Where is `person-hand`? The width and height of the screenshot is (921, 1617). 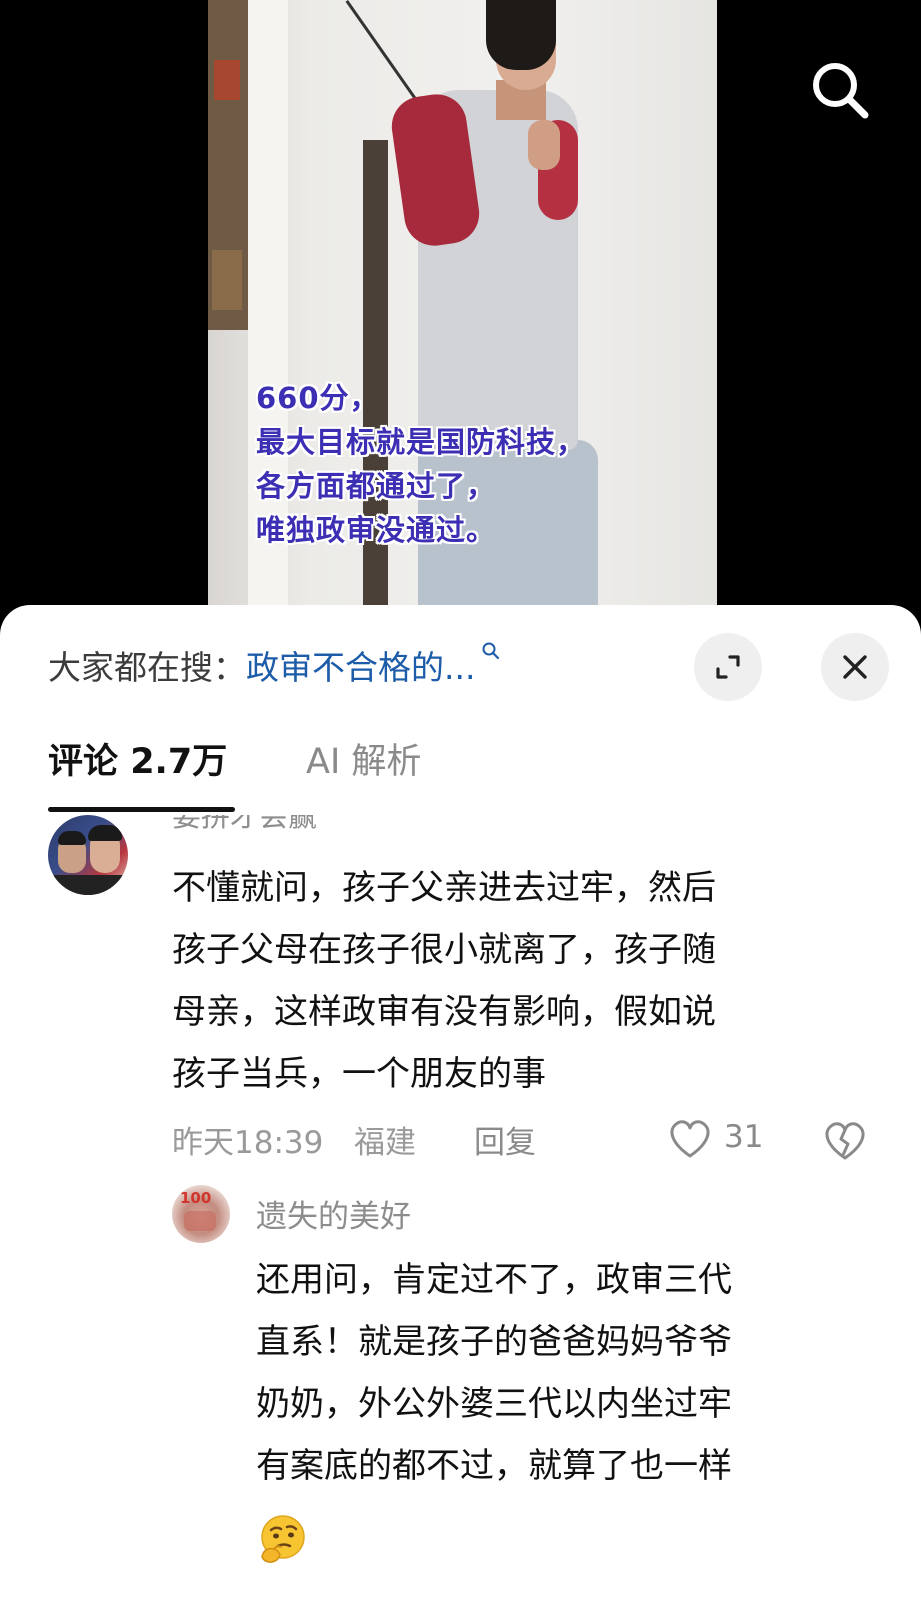
person-hand is located at coordinates (544, 145).